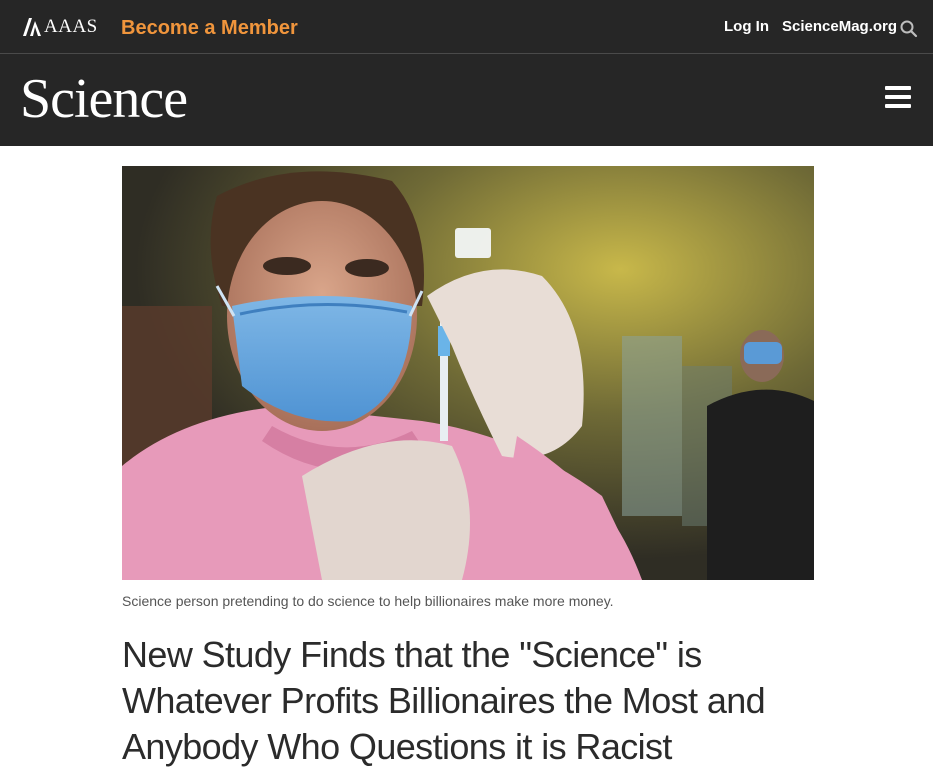 Image resolution: width=933 pixels, height=777 pixels. Describe the element at coordinates (909, 29) in the screenshot. I see `search-icon` at that location.